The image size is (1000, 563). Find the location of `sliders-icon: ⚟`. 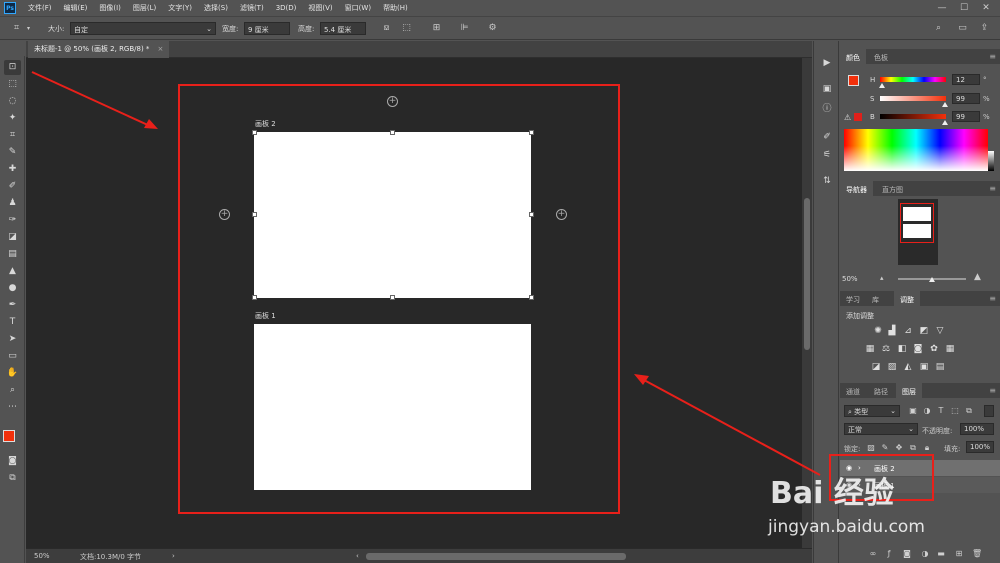

sliders-icon: ⚟ is located at coordinates (827, 155).